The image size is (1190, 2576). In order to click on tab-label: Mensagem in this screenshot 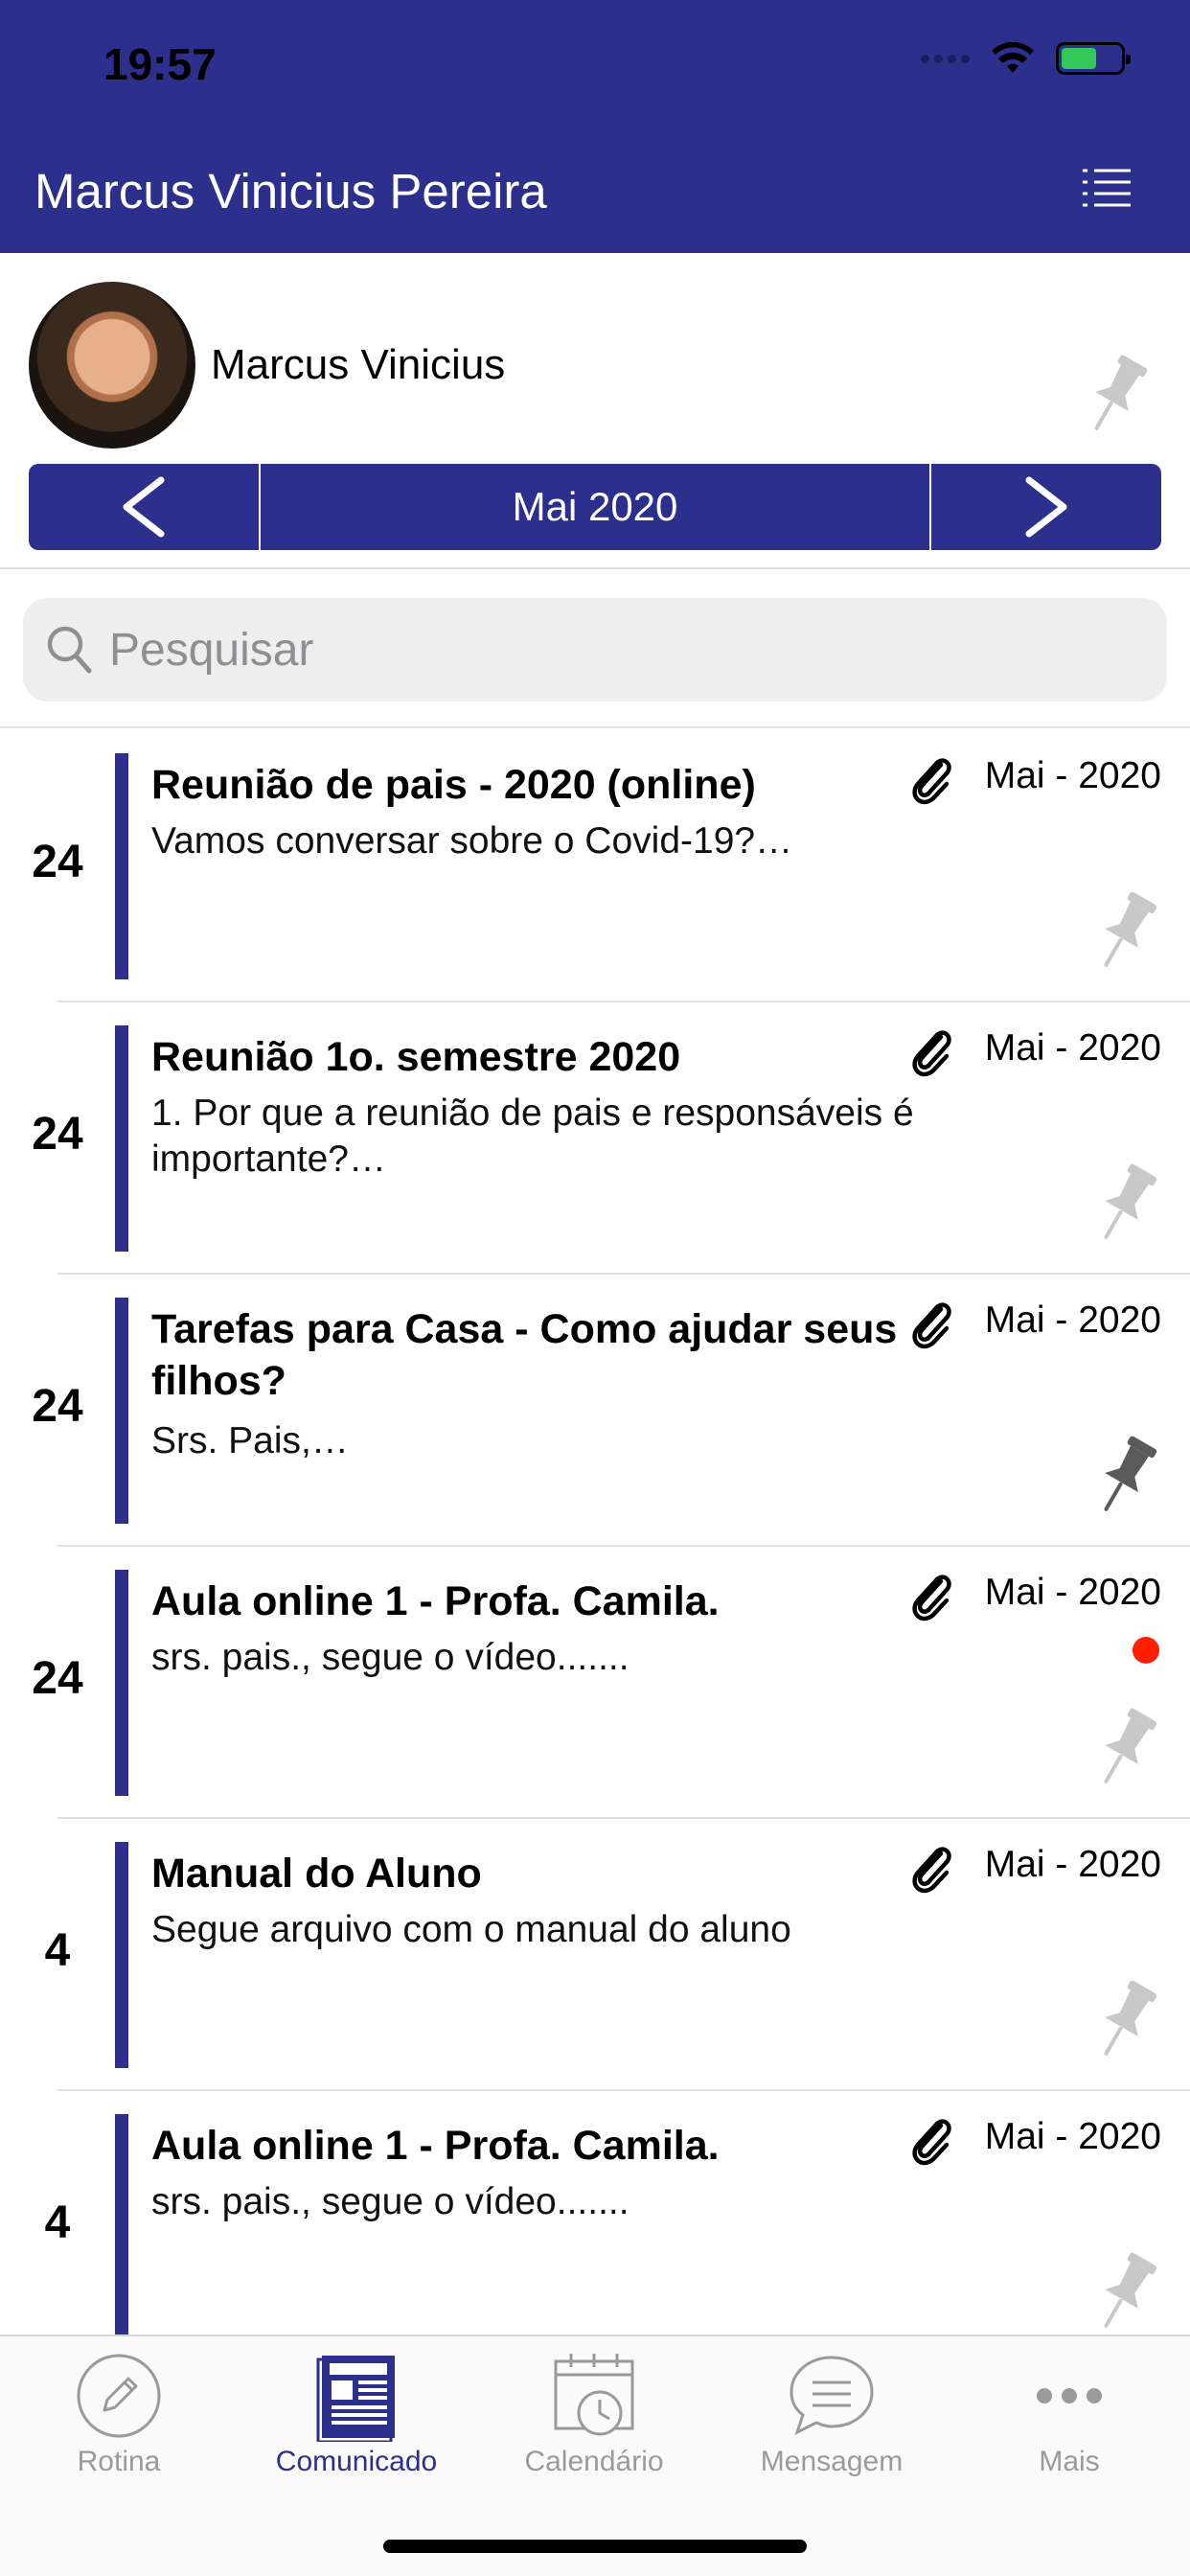, I will do `click(832, 2461)`.